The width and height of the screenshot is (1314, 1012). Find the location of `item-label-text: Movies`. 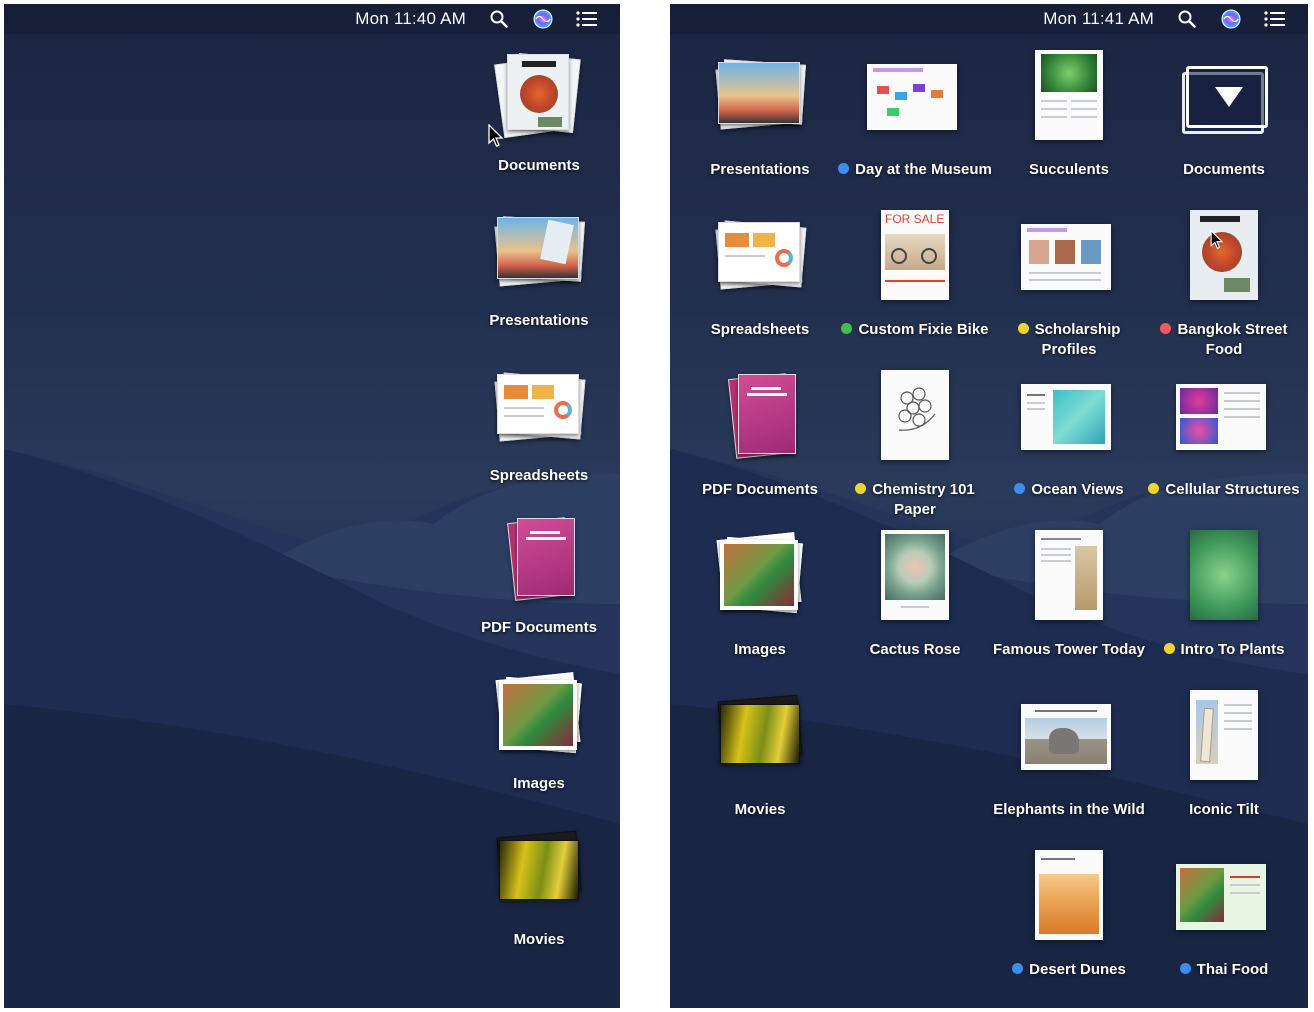

item-label-text: Movies is located at coordinates (760, 809).